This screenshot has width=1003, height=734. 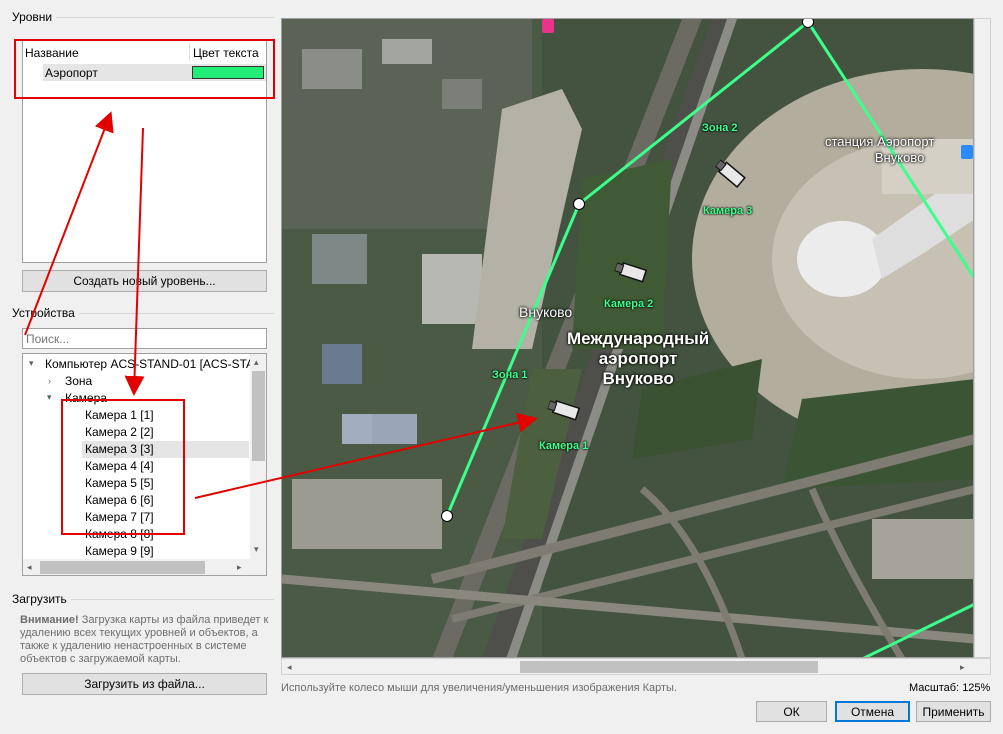 I want to click on map-place-title: Международный аэропорт Внуково, so click(x=638, y=359).